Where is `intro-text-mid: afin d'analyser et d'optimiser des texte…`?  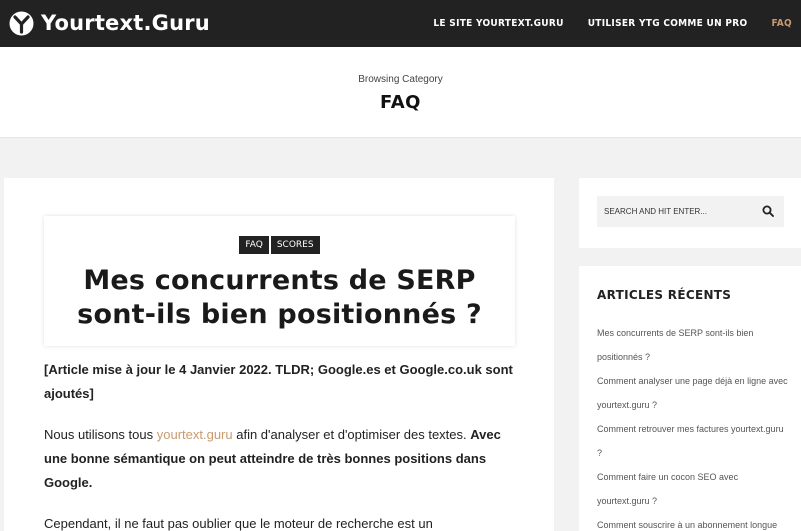
intro-text-mid: afin d'analyser et d'optimiser des texte… is located at coordinates (351, 434).